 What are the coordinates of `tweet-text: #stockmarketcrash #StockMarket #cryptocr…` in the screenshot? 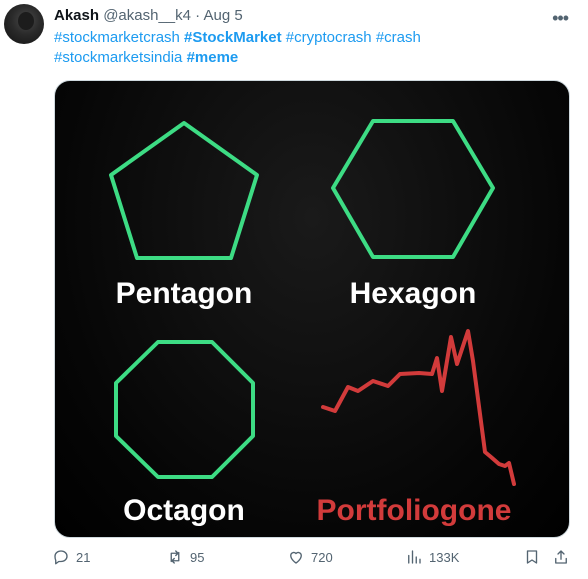 It's located at (309, 48).